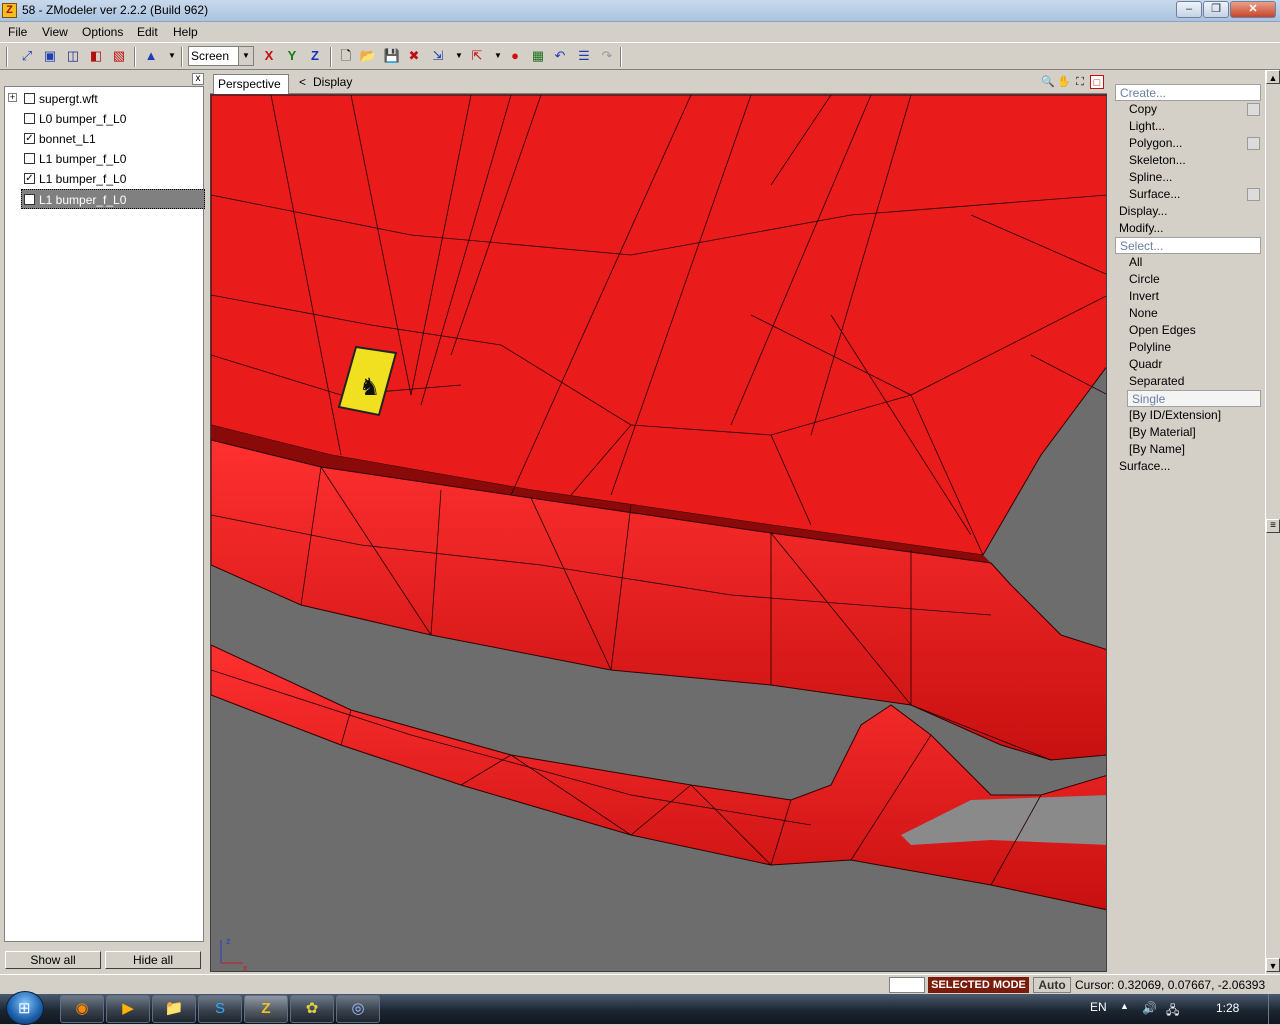 This screenshot has height=1025, width=1280. What do you see at coordinates (9, 10) in the screenshot?
I see `zmodeler-app-icon: Z` at bounding box center [9, 10].